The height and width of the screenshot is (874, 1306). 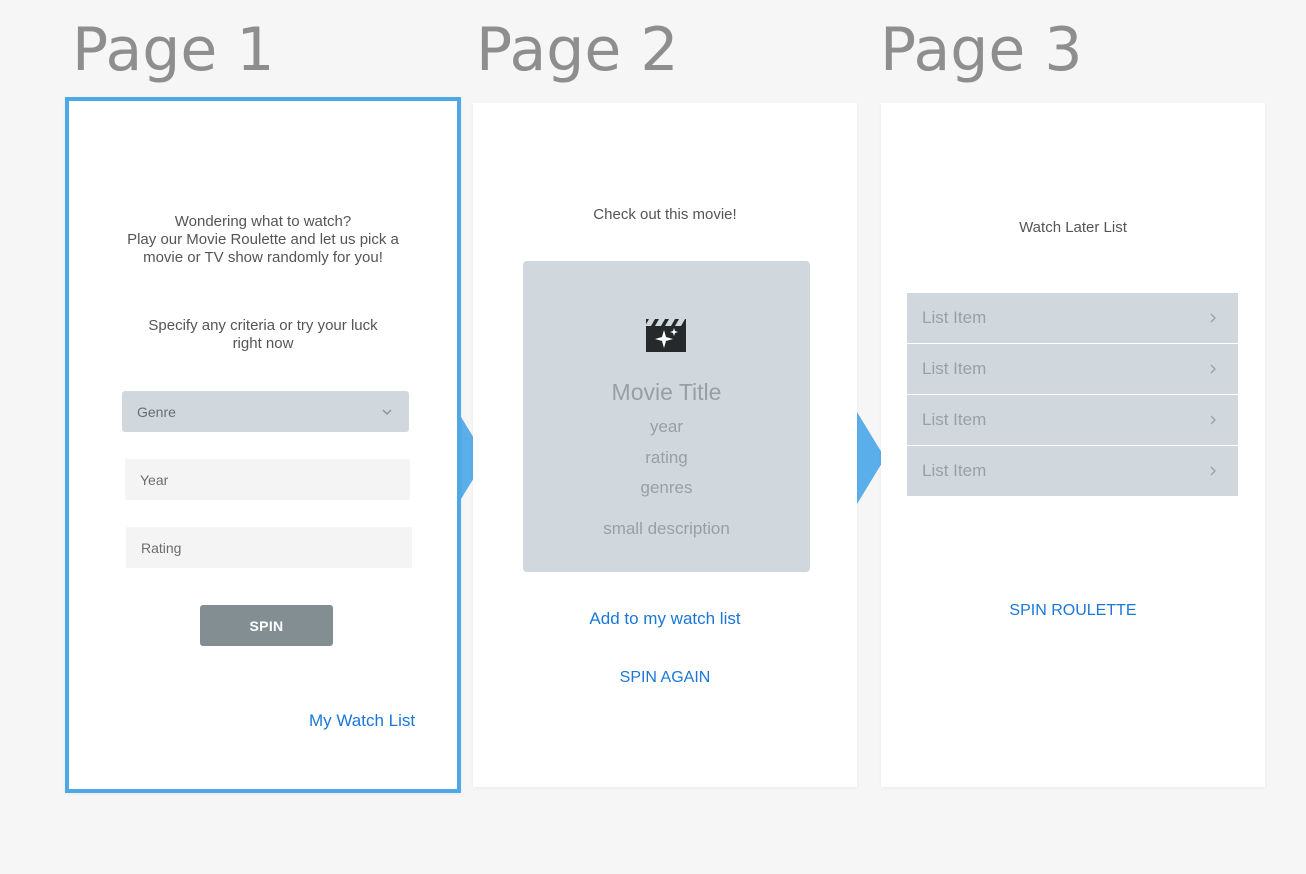 What do you see at coordinates (263, 257) in the screenshot?
I see `intro-line-3: movie or TV show randomly for you!` at bounding box center [263, 257].